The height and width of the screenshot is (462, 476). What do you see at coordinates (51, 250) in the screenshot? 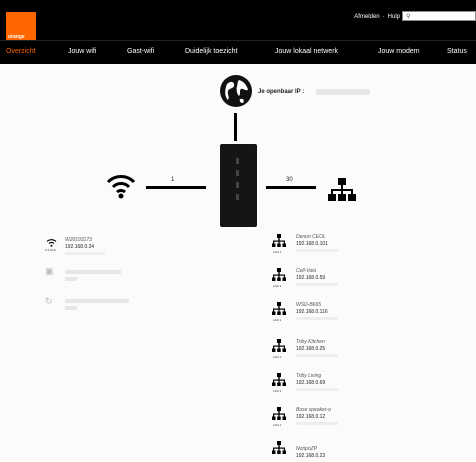
I see `wifi-band-label: 2.4 GHz` at bounding box center [51, 250].